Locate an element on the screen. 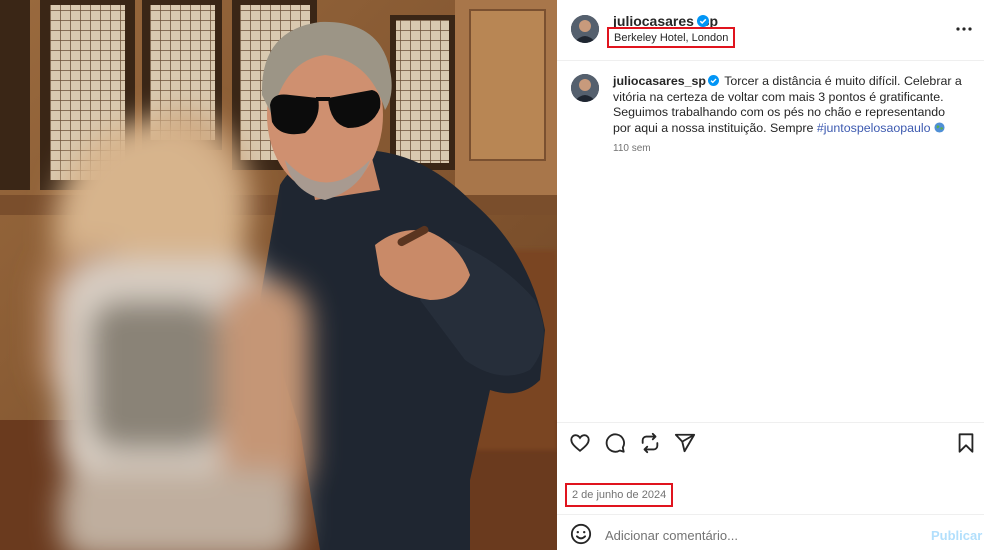 This screenshot has width=984, height=550. location-label: Berkeley Hotel, London is located at coordinates (671, 38).